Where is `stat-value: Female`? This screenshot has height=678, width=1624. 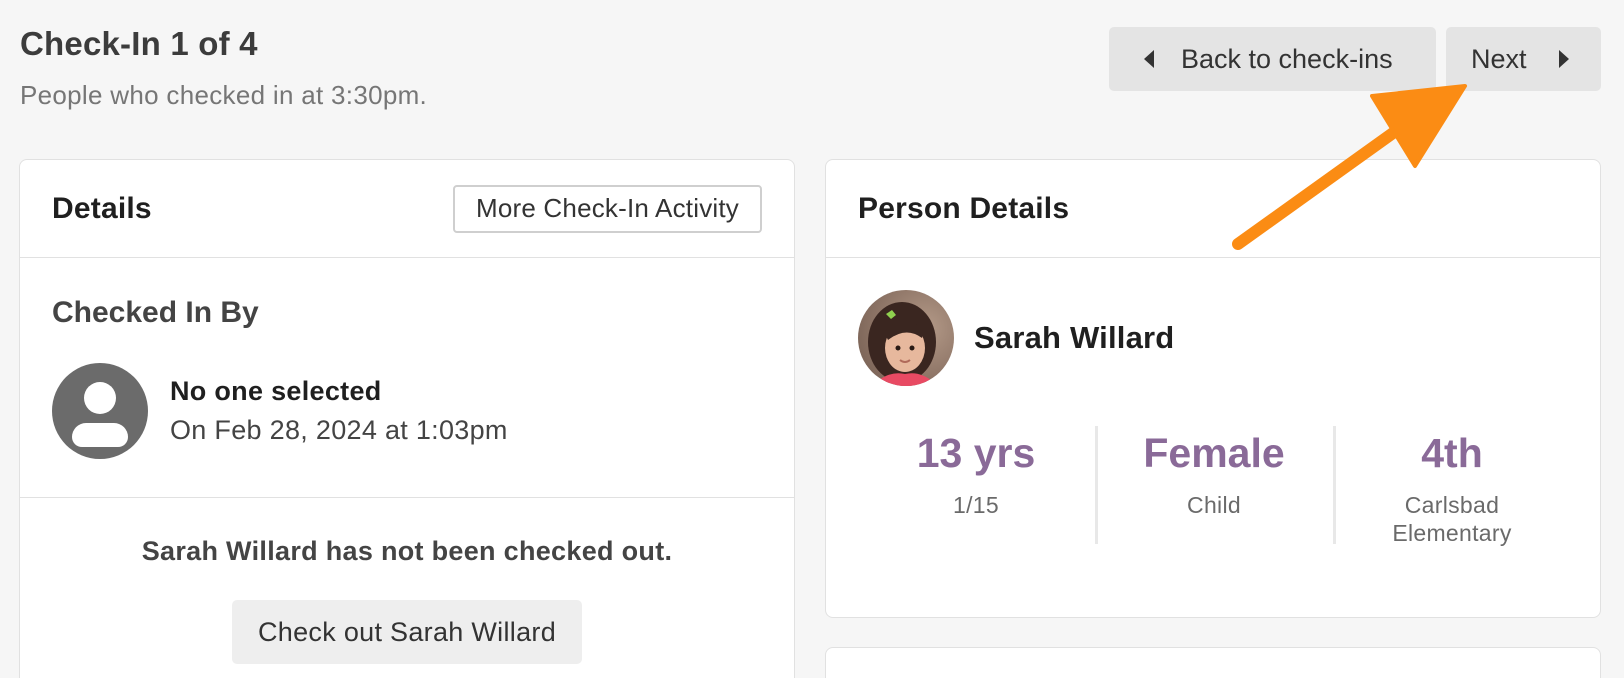
stat-value: Female is located at coordinates (1214, 453).